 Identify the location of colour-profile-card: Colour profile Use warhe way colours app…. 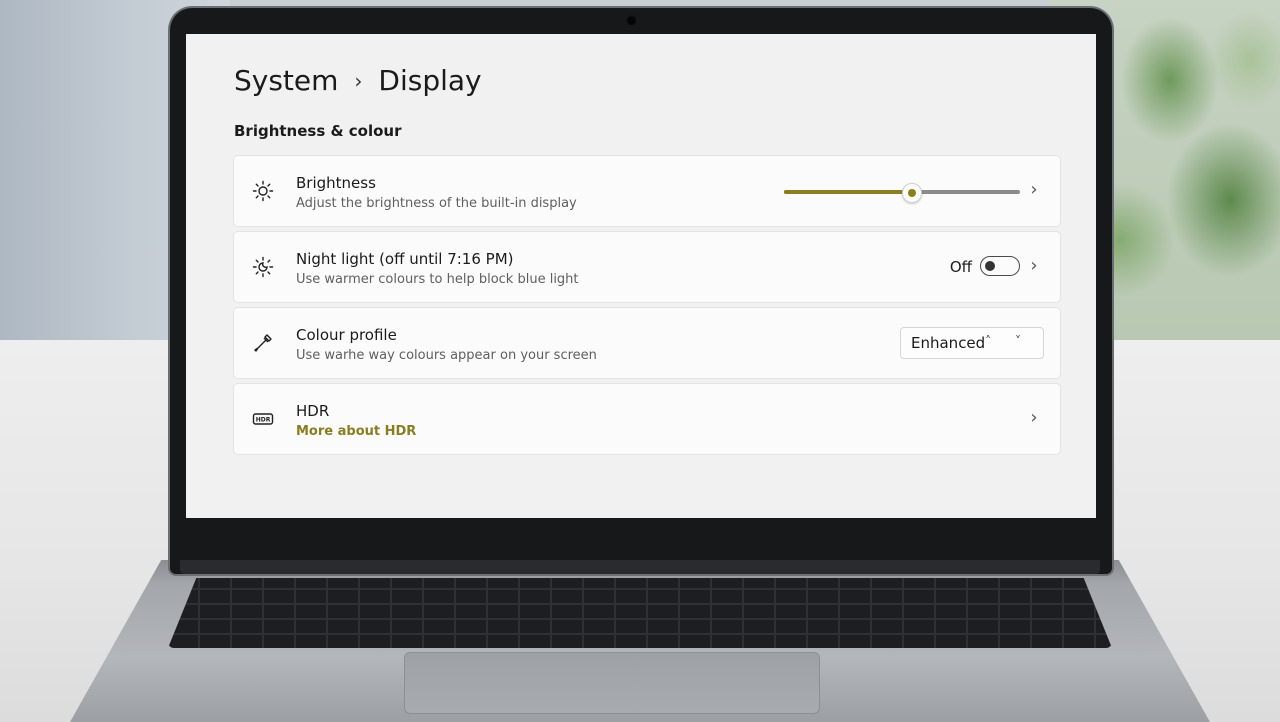
(647, 343).